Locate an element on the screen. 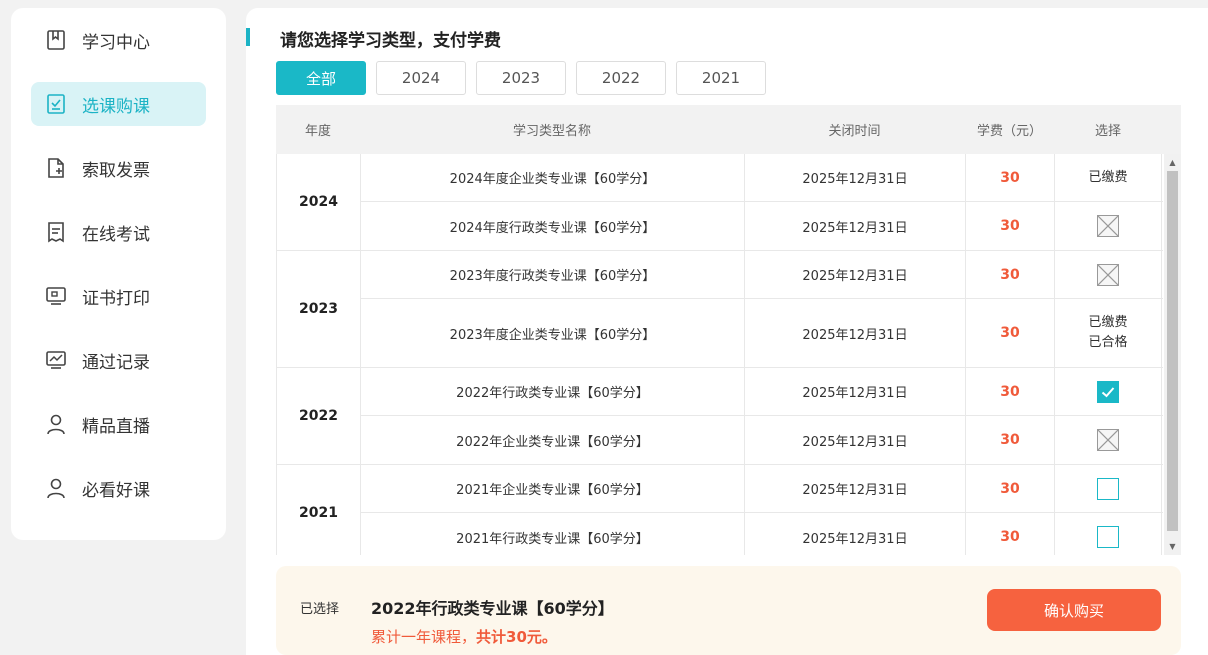  scroll-thumb is located at coordinates (1172, 351).